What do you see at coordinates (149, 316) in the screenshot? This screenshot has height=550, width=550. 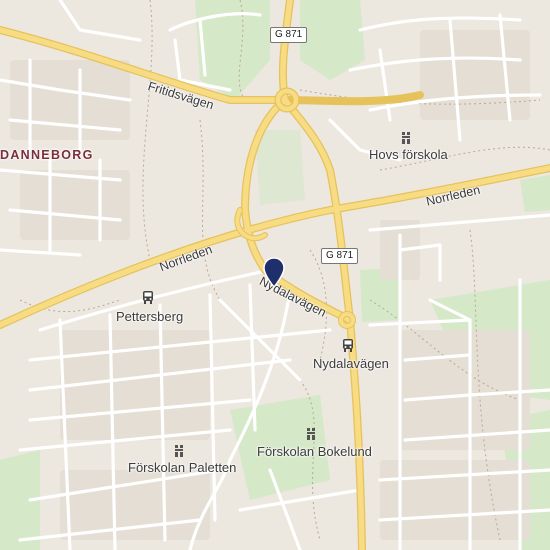 I see `poi-label-pettersberg: Pettersberg` at bounding box center [149, 316].